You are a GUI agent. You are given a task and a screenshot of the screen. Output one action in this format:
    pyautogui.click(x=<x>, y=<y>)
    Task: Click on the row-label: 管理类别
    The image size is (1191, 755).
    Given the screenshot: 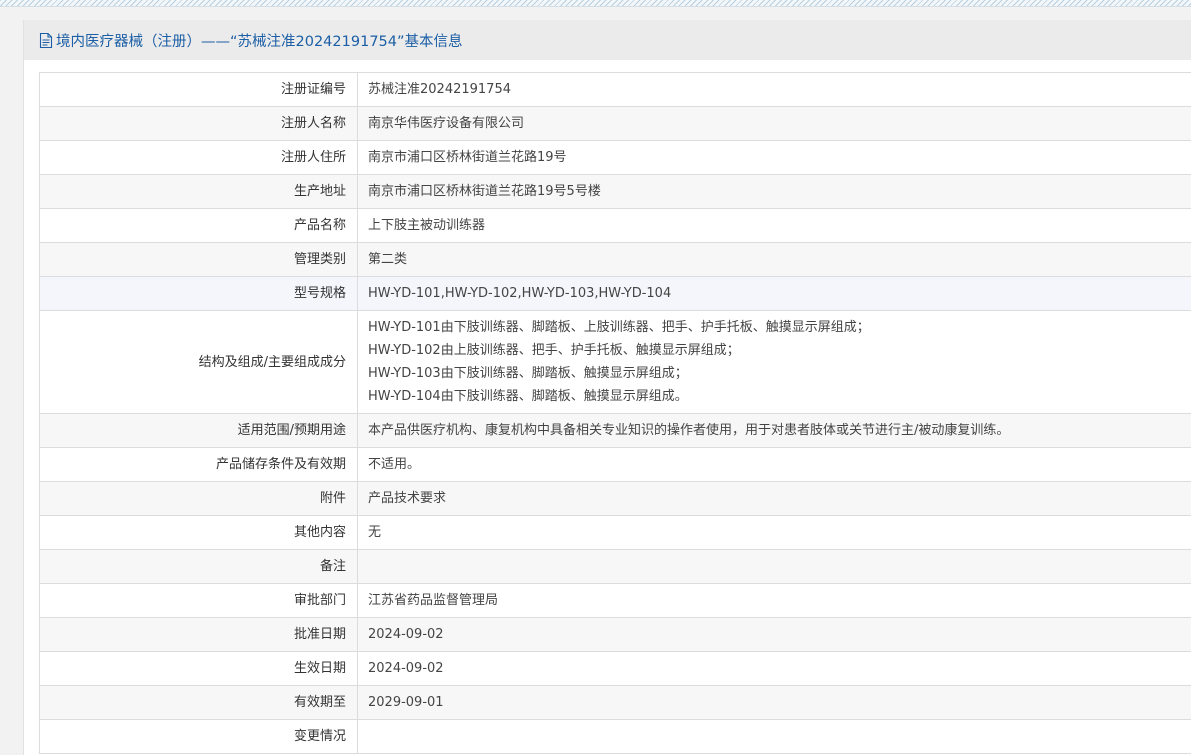 What is the action you would take?
    pyautogui.click(x=198, y=259)
    